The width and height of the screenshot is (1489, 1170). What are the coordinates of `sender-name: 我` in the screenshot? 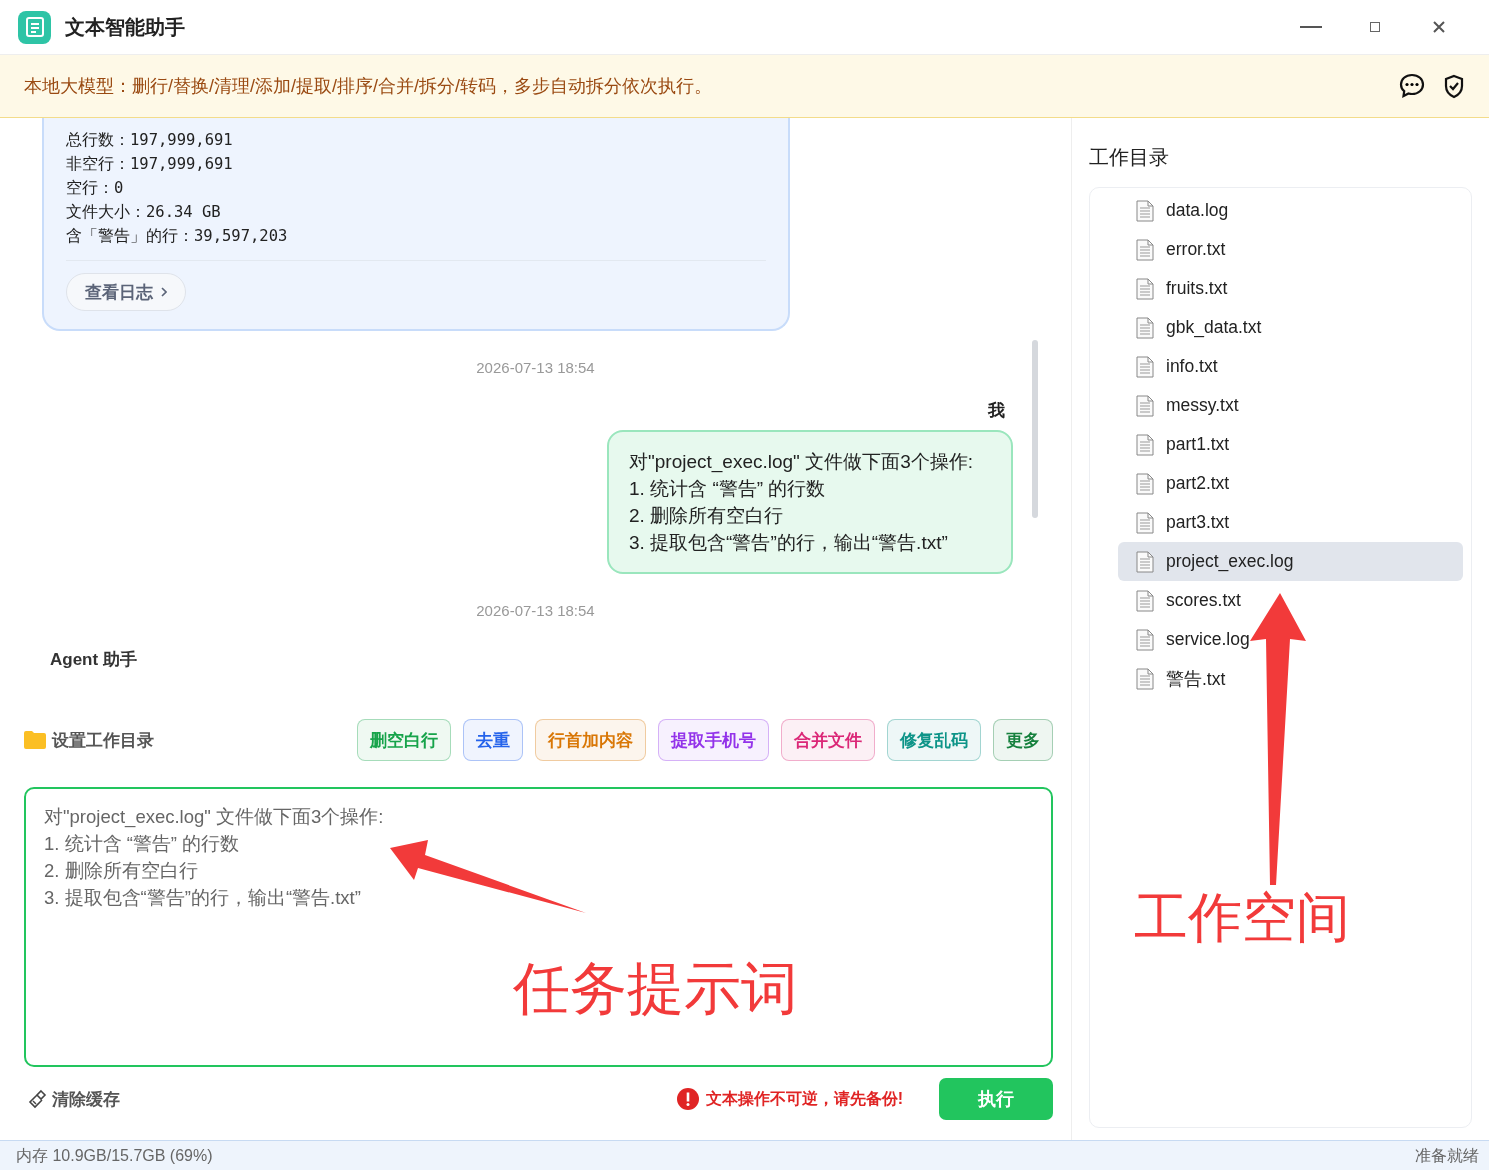 It's located at (996, 410).